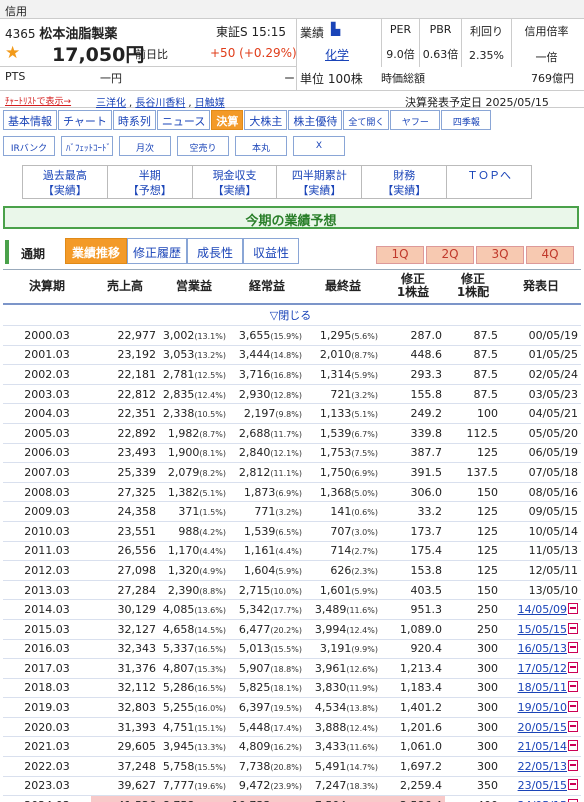 This screenshot has height=802, width=584. What do you see at coordinates (500, 255) in the screenshot?
I see `q3-button: 3Q` at bounding box center [500, 255].